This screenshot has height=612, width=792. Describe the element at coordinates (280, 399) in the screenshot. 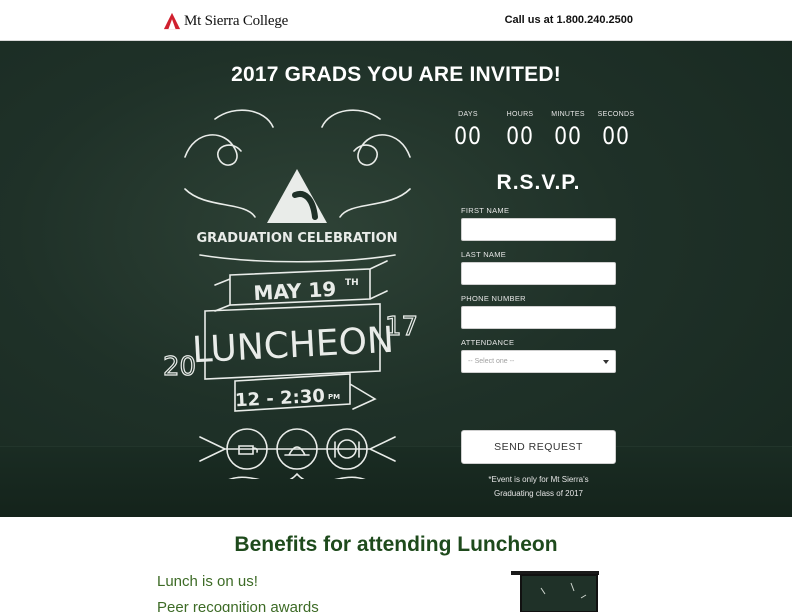

I see `art-time: 12 - 2:30` at that location.